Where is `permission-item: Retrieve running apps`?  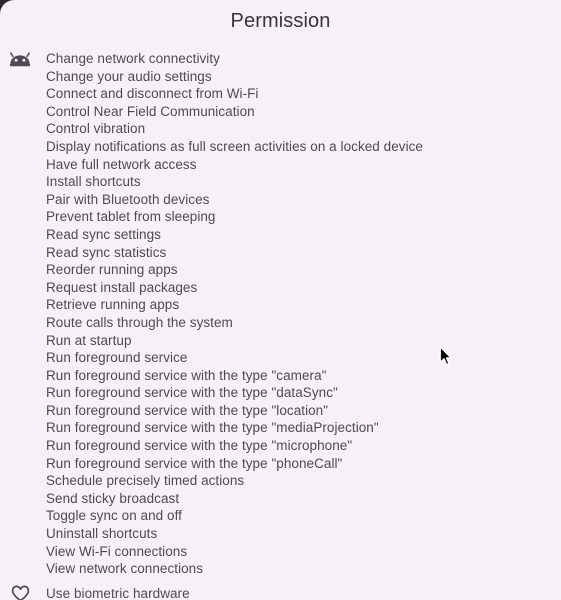
permission-item: Retrieve running apps is located at coordinates (113, 305).